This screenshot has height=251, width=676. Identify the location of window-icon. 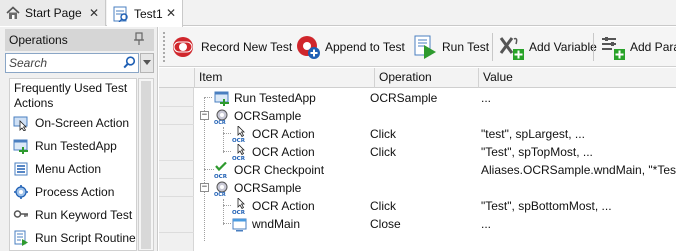
(239, 225).